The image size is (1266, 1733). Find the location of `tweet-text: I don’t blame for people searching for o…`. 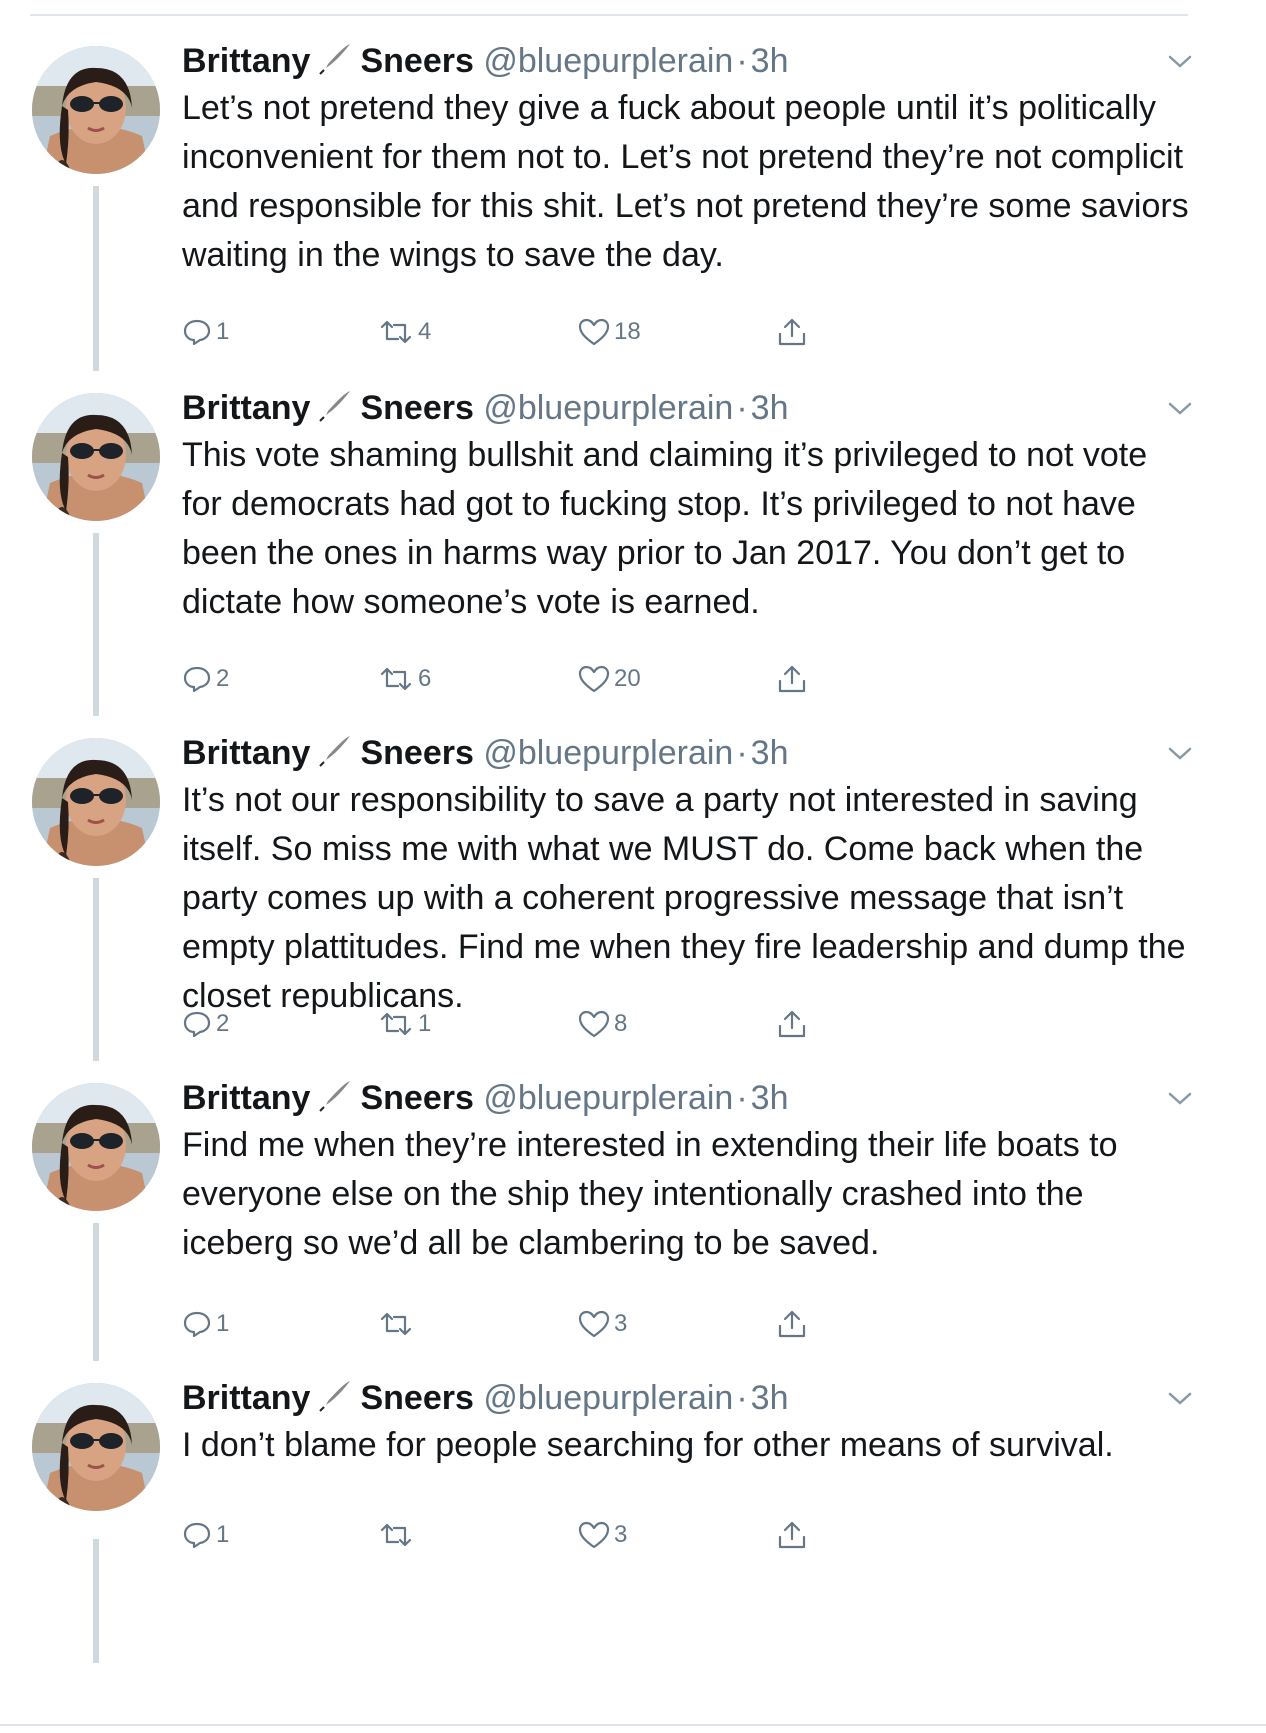

tweet-text: I don’t blame for people searching for o… is located at coordinates (648, 1445).